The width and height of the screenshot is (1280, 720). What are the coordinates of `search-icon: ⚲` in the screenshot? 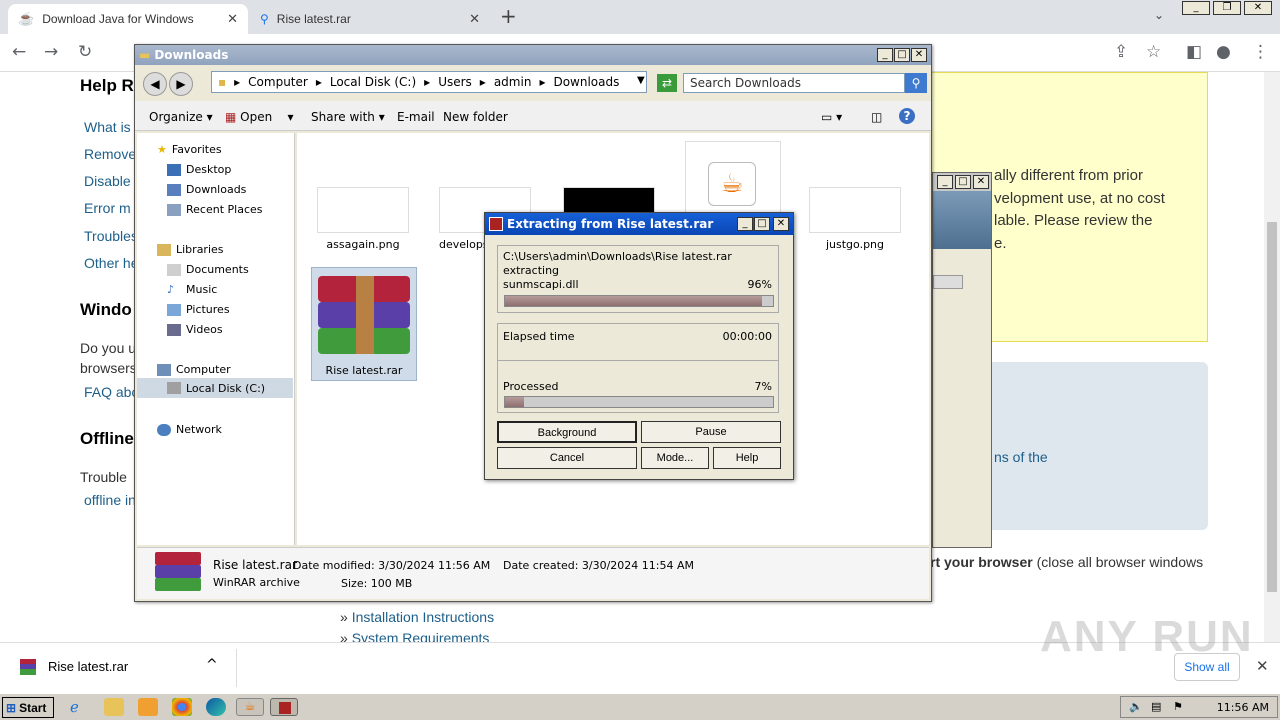 It's located at (916, 83).